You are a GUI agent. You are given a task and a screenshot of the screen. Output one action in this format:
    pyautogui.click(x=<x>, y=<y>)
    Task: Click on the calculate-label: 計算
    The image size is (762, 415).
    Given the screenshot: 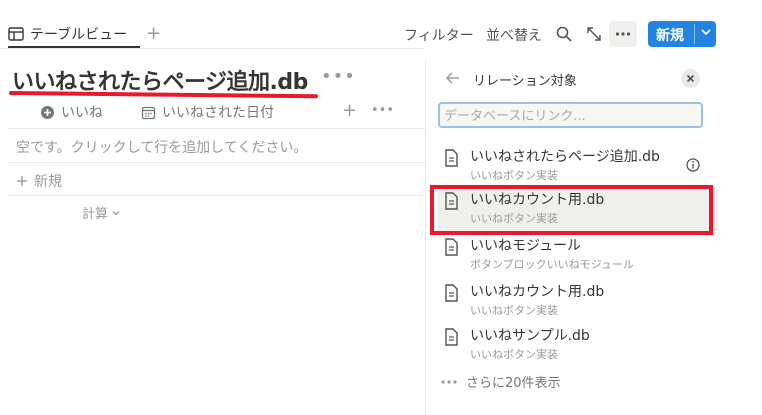 What is the action you would take?
    pyautogui.click(x=95, y=214)
    